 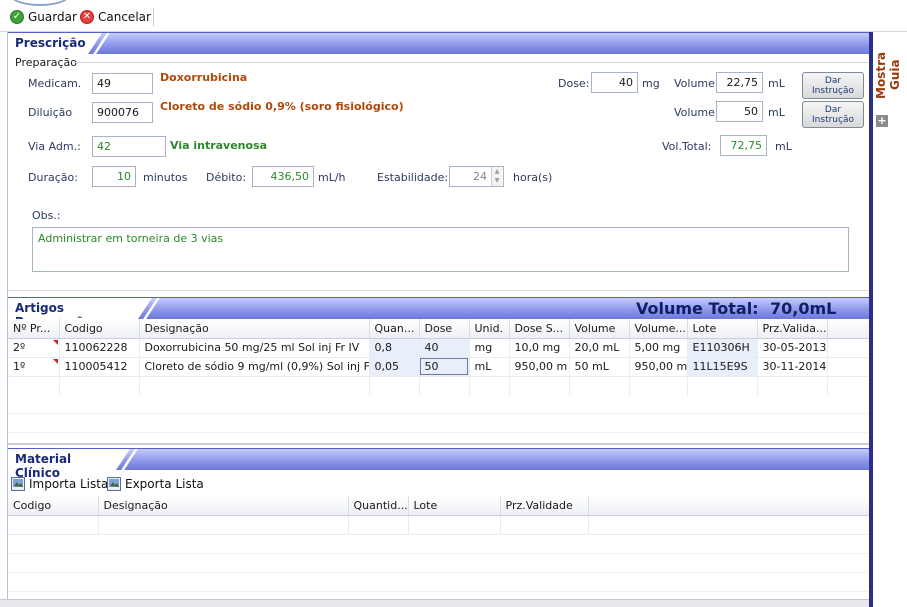 What do you see at coordinates (46, 215) in the screenshot?
I see `obs-label: Obs.:` at bounding box center [46, 215].